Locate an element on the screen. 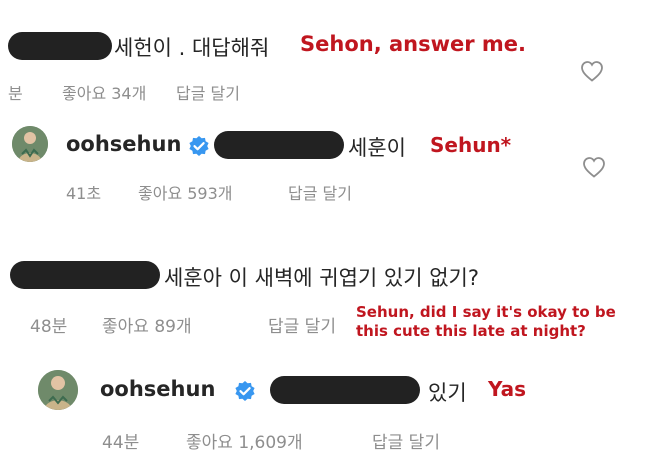 The image size is (671, 464). translation-annotation: Sehun* is located at coordinates (471, 145).